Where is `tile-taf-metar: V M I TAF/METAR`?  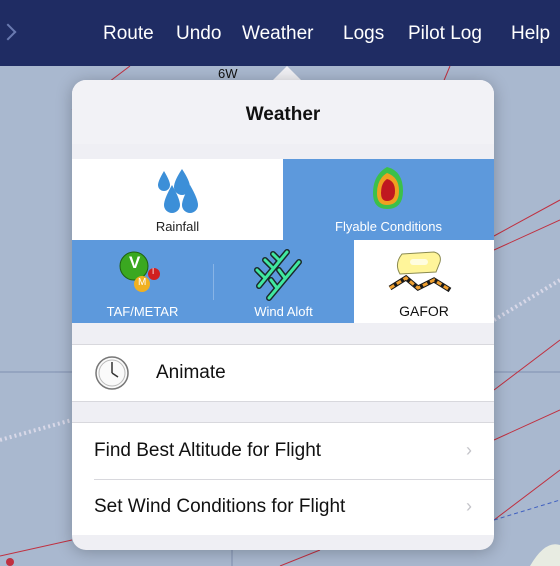
tile-taf-metar: V M I TAF/METAR is located at coordinates (142, 281).